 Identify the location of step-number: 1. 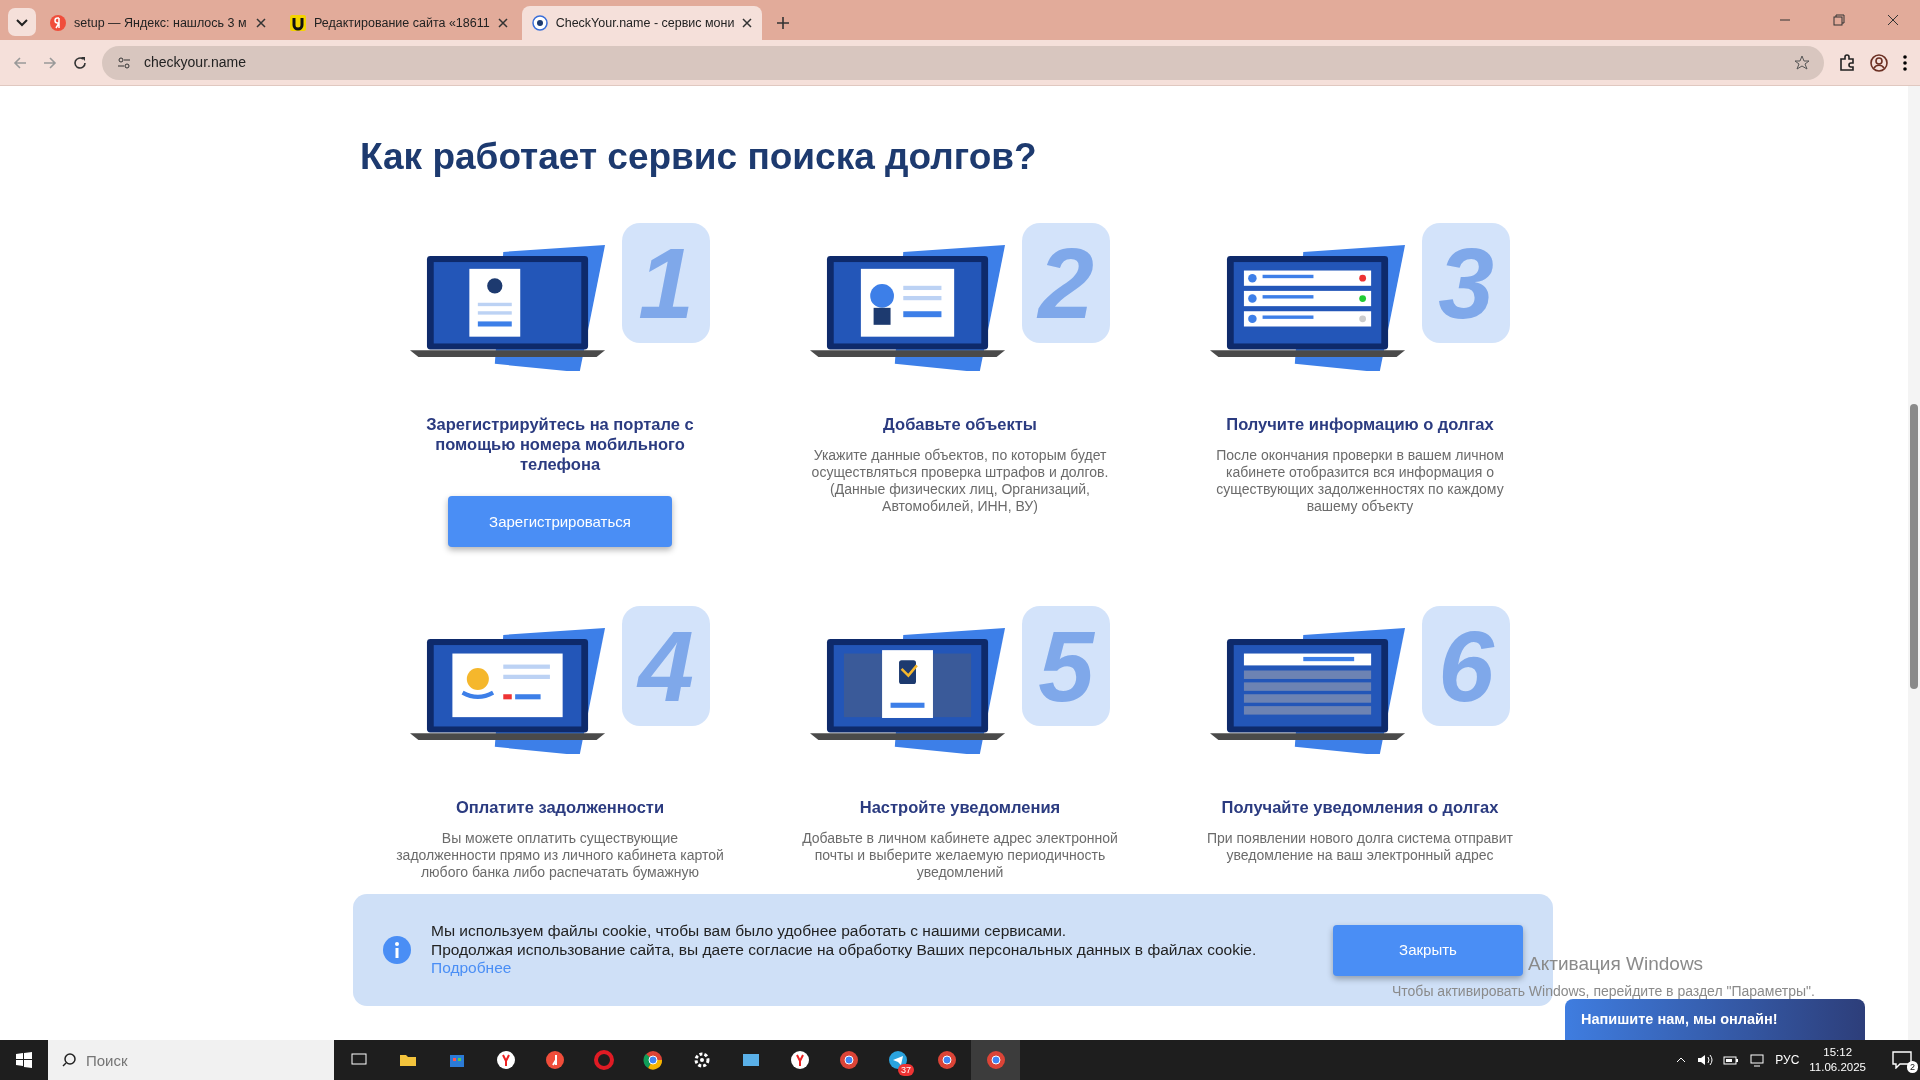
(666, 283).